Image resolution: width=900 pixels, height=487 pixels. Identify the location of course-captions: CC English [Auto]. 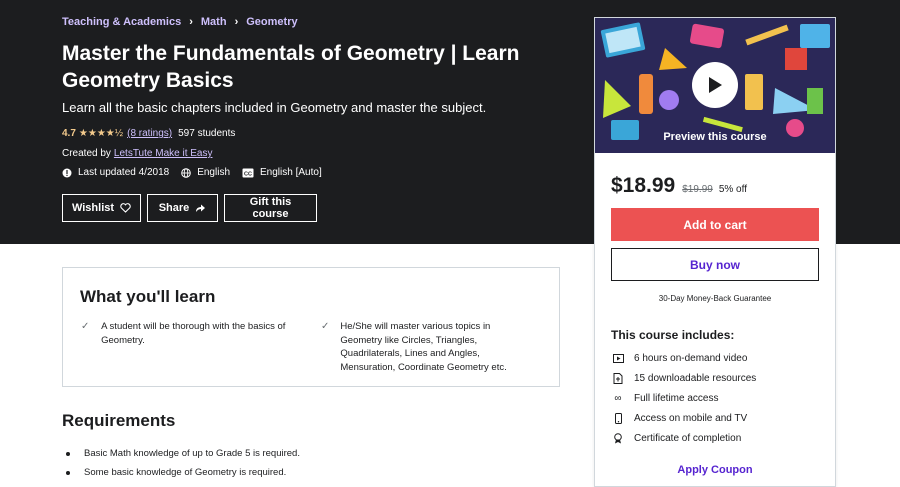
(282, 172).